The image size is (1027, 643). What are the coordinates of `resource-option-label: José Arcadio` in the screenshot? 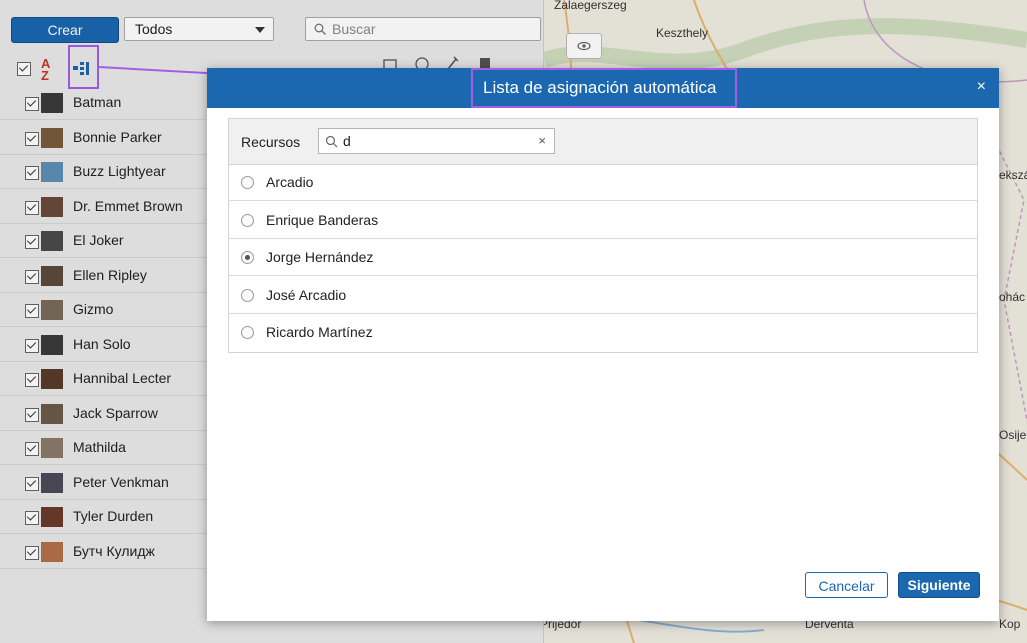 It's located at (306, 294).